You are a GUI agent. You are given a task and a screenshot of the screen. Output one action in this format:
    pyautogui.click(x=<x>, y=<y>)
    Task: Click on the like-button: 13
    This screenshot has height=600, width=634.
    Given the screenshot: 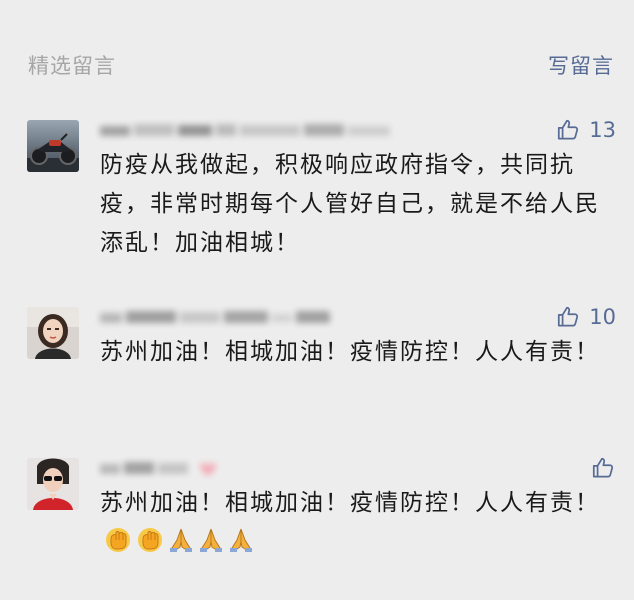 What is the action you would take?
    pyautogui.click(x=585, y=130)
    